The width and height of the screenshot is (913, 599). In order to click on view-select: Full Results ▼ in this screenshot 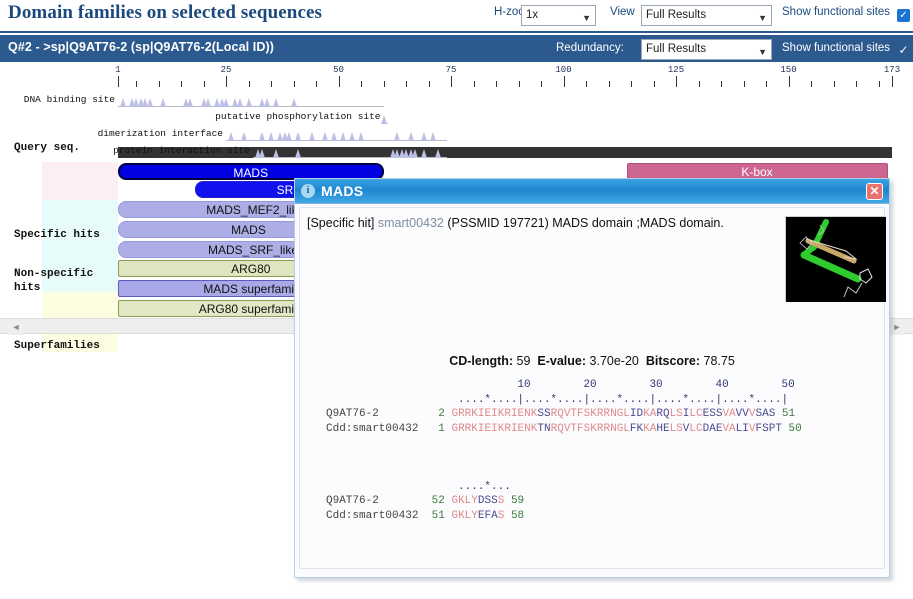, I will do `click(706, 15)`.